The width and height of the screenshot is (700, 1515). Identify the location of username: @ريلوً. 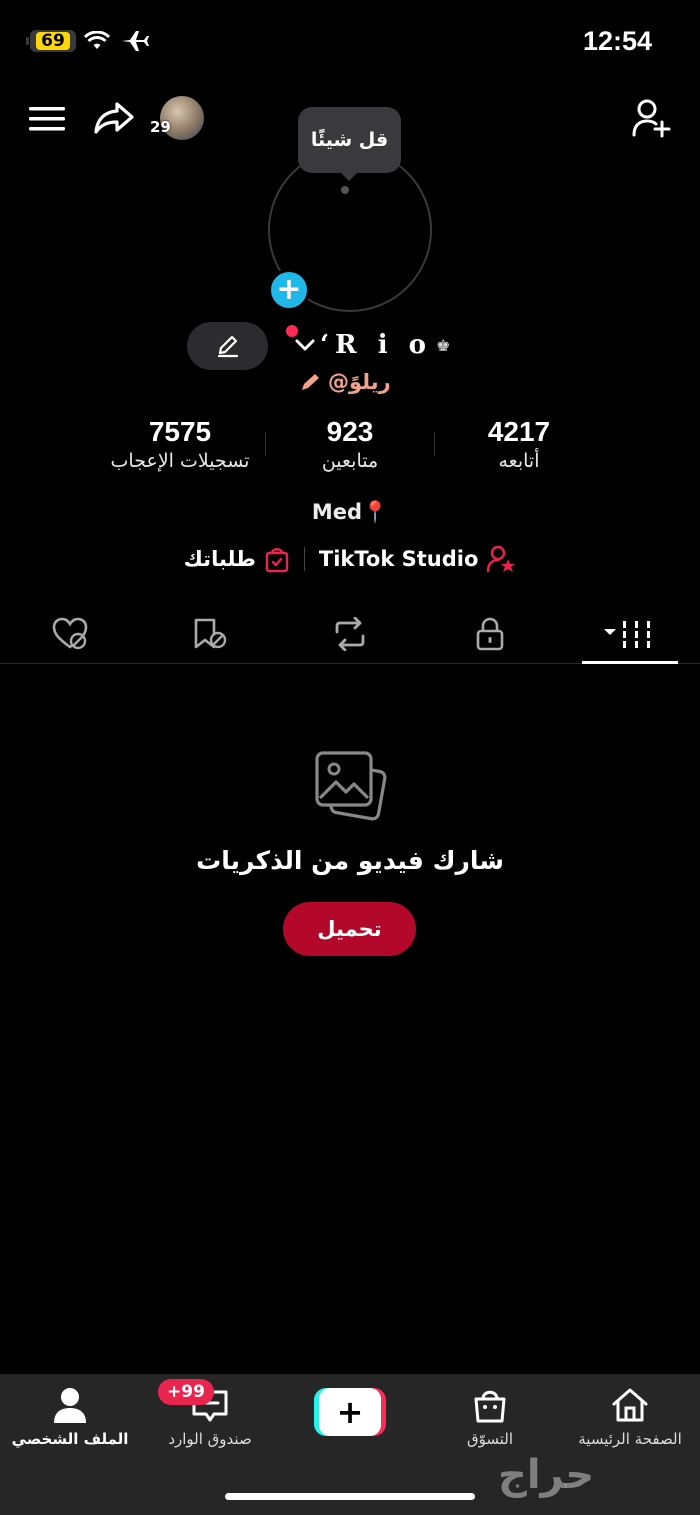
(345, 382).